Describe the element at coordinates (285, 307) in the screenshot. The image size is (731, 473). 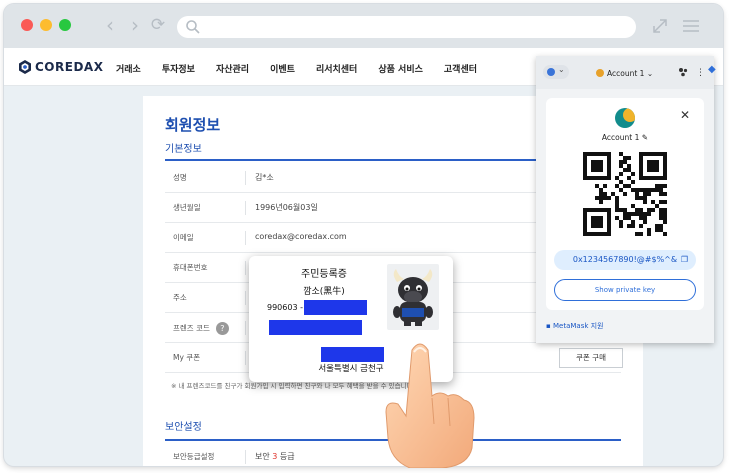
I see `id-card-number: 990603 -` at that location.